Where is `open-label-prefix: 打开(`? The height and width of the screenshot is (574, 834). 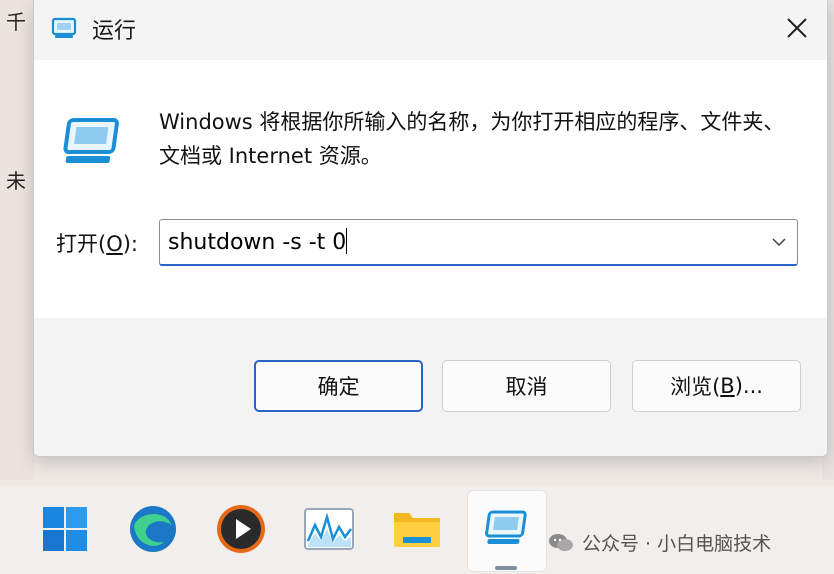 open-label-prefix: 打开( is located at coordinates (81, 244).